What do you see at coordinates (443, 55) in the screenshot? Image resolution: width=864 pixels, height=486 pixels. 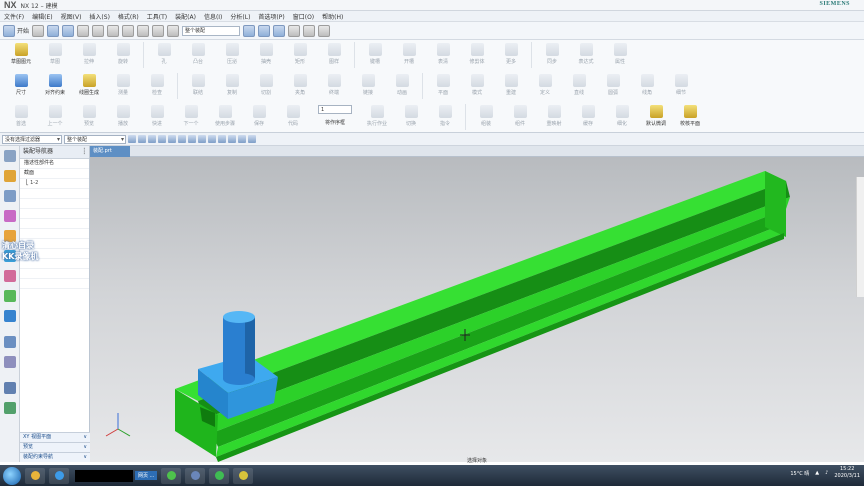 I see `clean-button: 表清` at bounding box center [443, 55].